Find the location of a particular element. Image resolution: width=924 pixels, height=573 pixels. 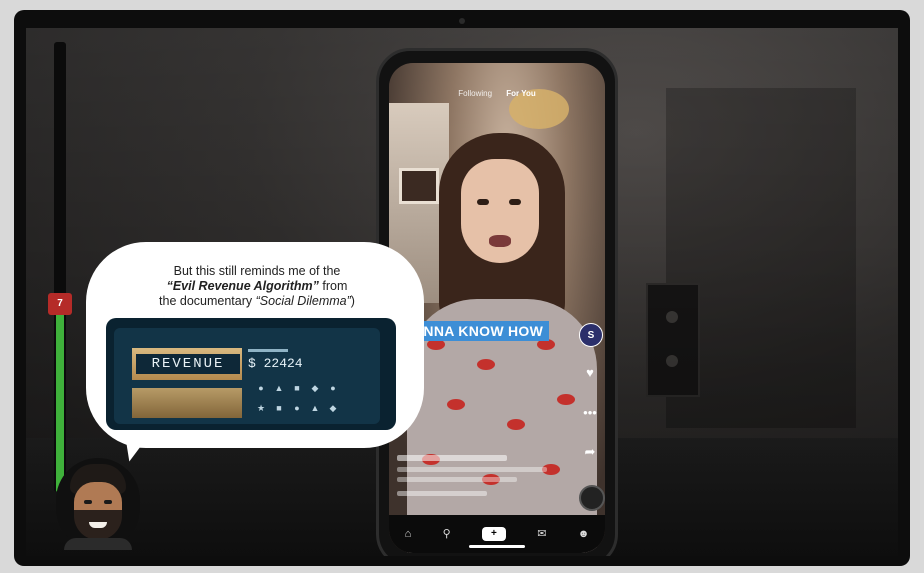

sound-name-blurred is located at coordinates (442, 493).